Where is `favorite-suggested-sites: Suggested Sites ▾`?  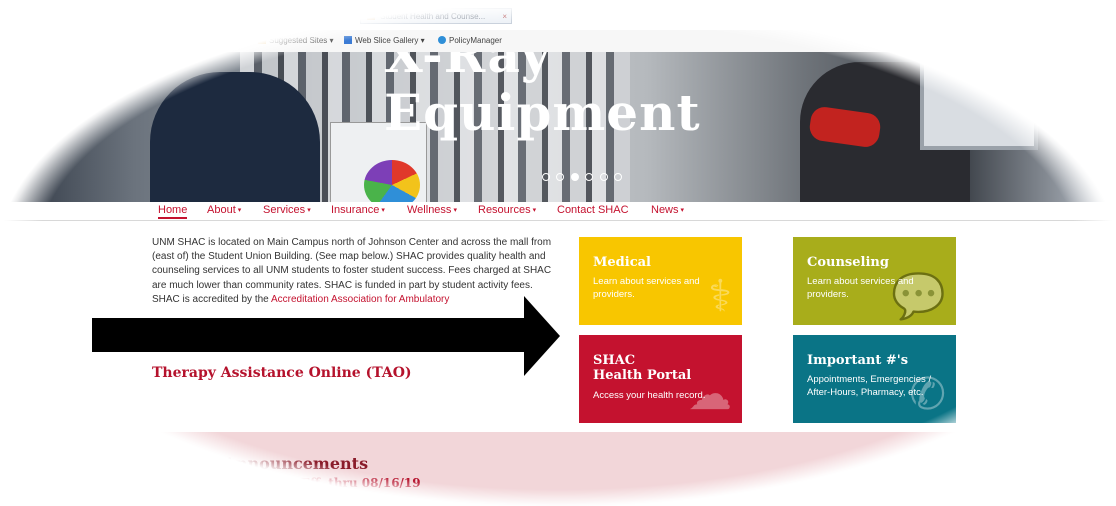
favorite-suggested-sites: Suggested Sites ▾ is located at coordinates (296, 40).